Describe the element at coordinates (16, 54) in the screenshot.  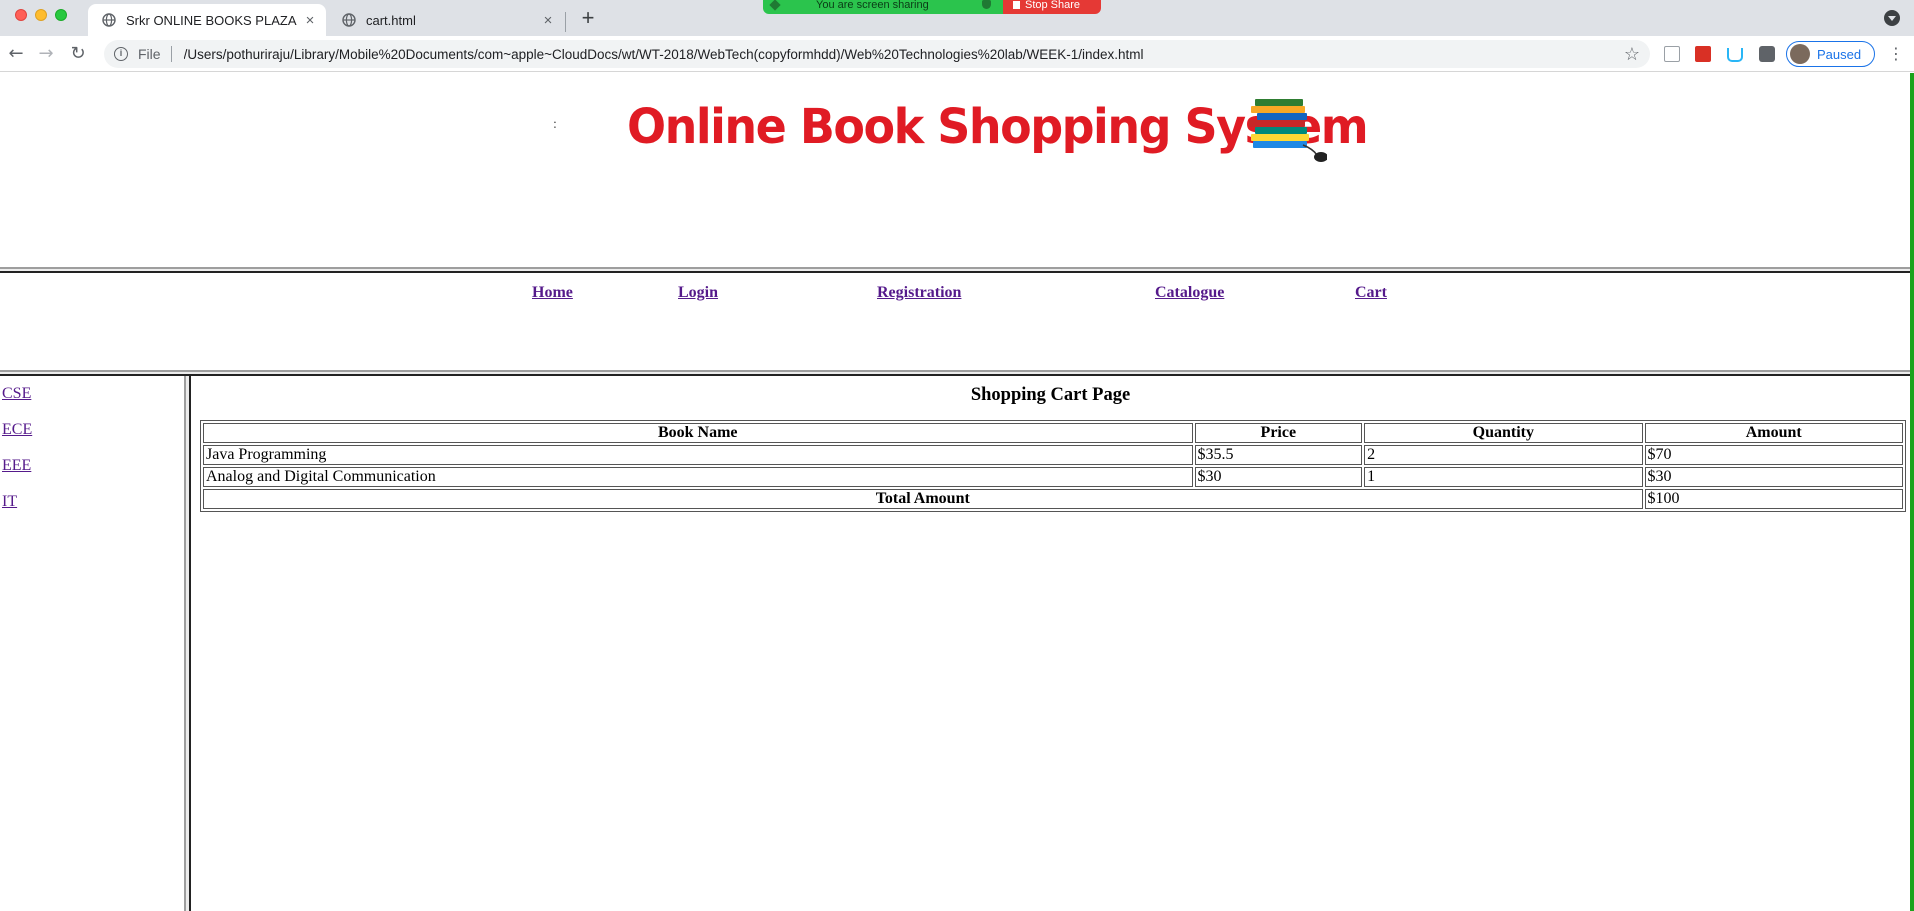
I see `back-arrow-icon: ←` at that location.